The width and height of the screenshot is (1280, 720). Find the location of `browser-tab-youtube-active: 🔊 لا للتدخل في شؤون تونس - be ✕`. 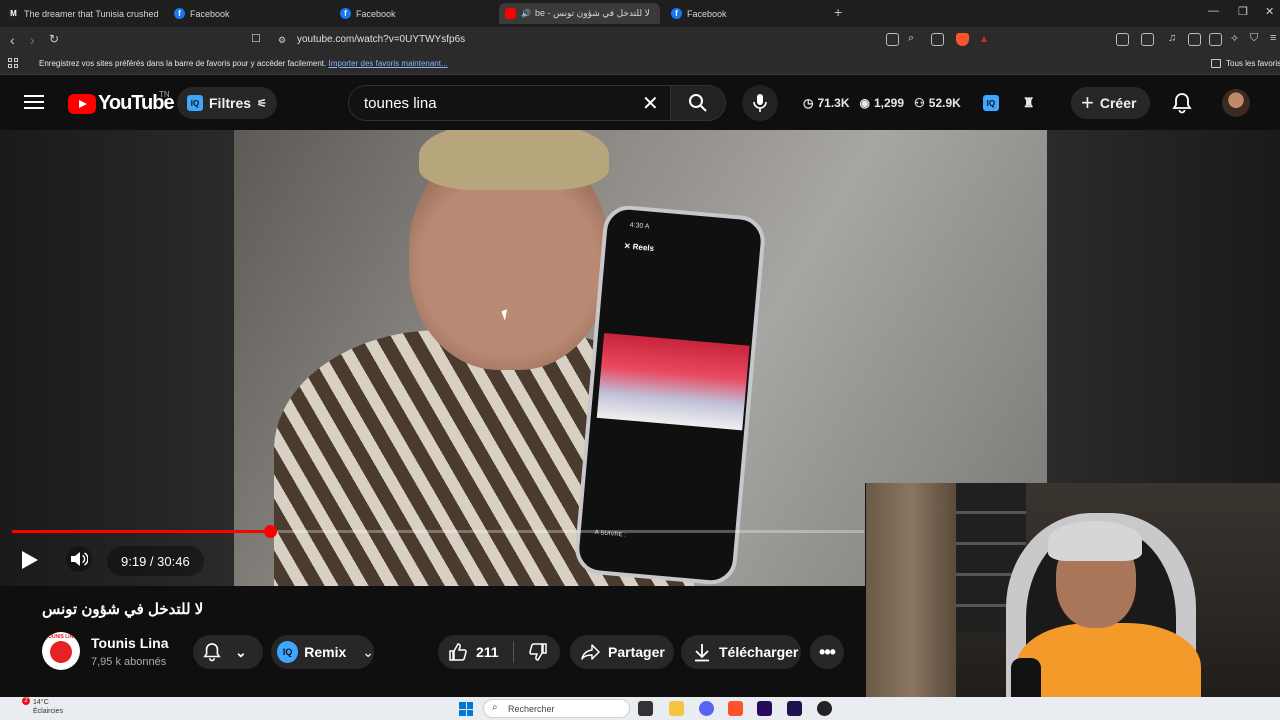

browser-tab-youtube-active: 🔊 لا للتدخل في شؤون تونس - be ✕ is located at coordinates (579, 13).